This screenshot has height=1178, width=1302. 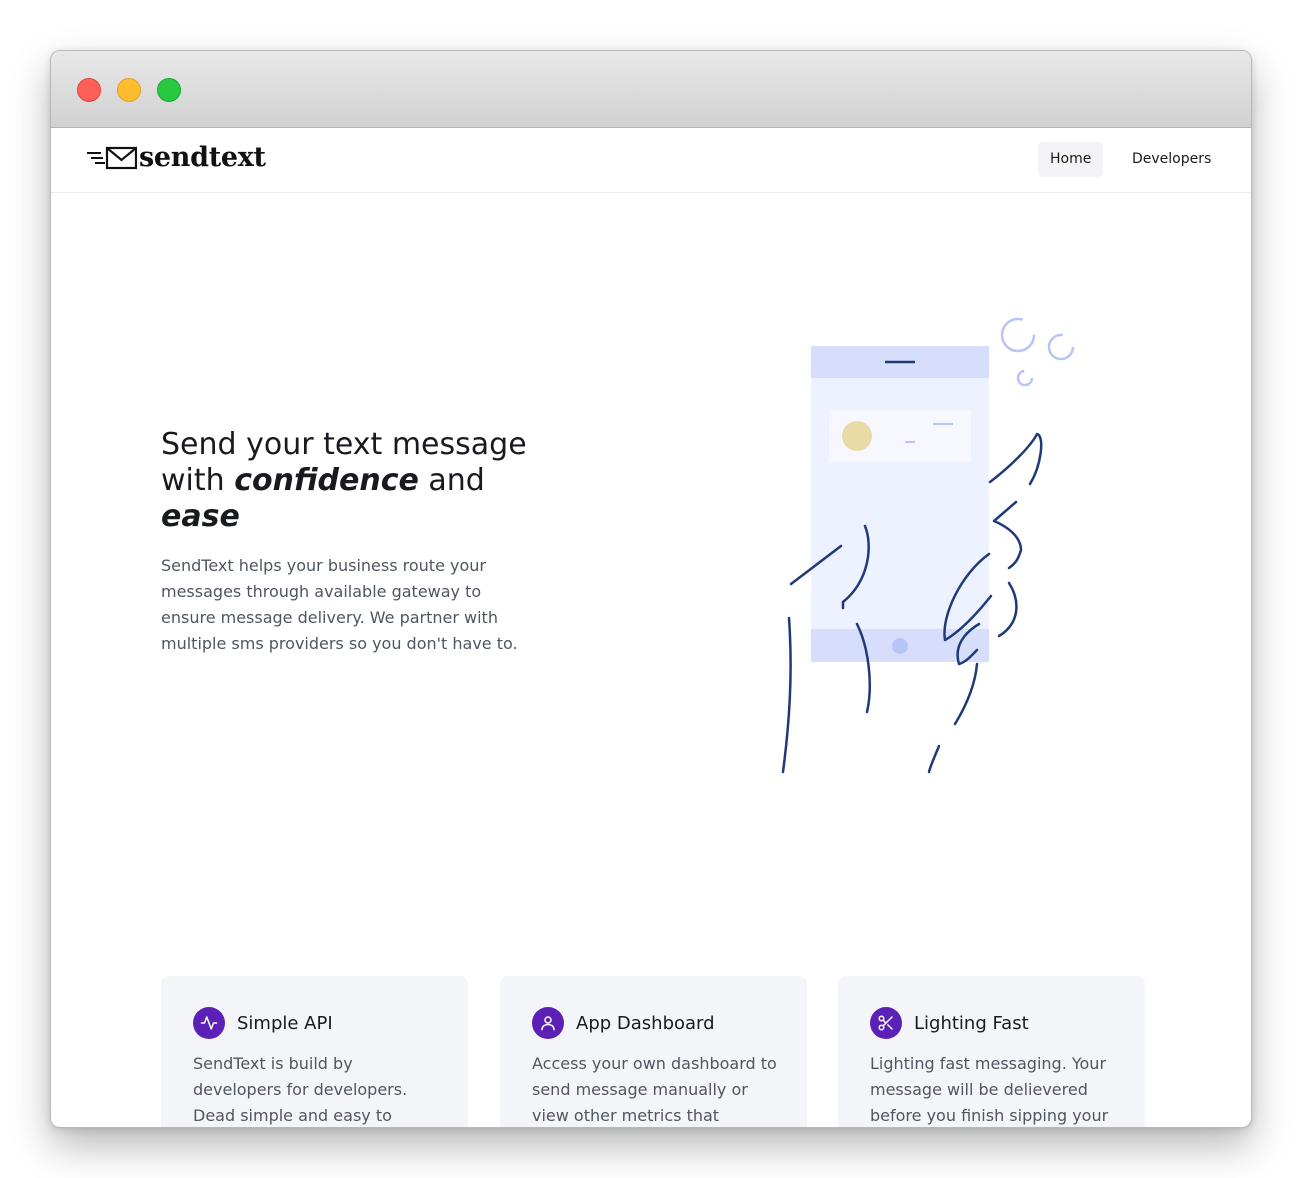 What do you see at coordinates (1171, 159) in the screenshot?
I see `nav-developers-link: Developers` at bounding box center [1171, 159].